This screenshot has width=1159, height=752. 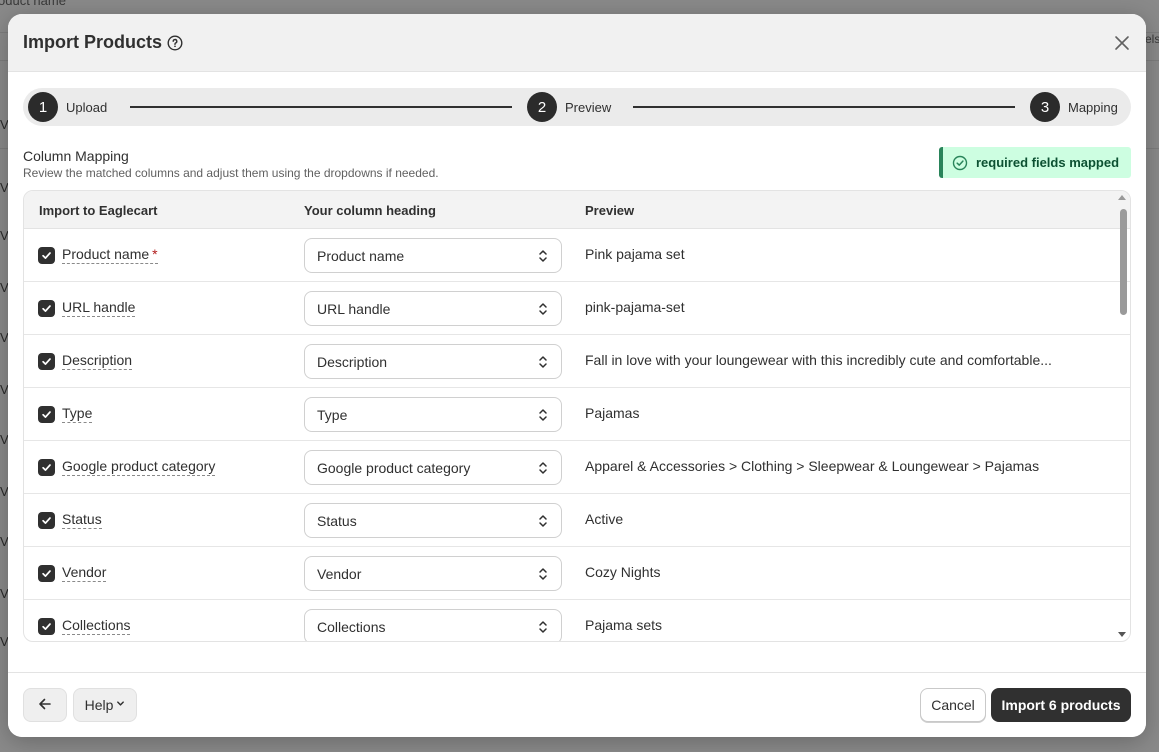 I want to click on bg-column-header-right: els, so click(x=1152, y=39).